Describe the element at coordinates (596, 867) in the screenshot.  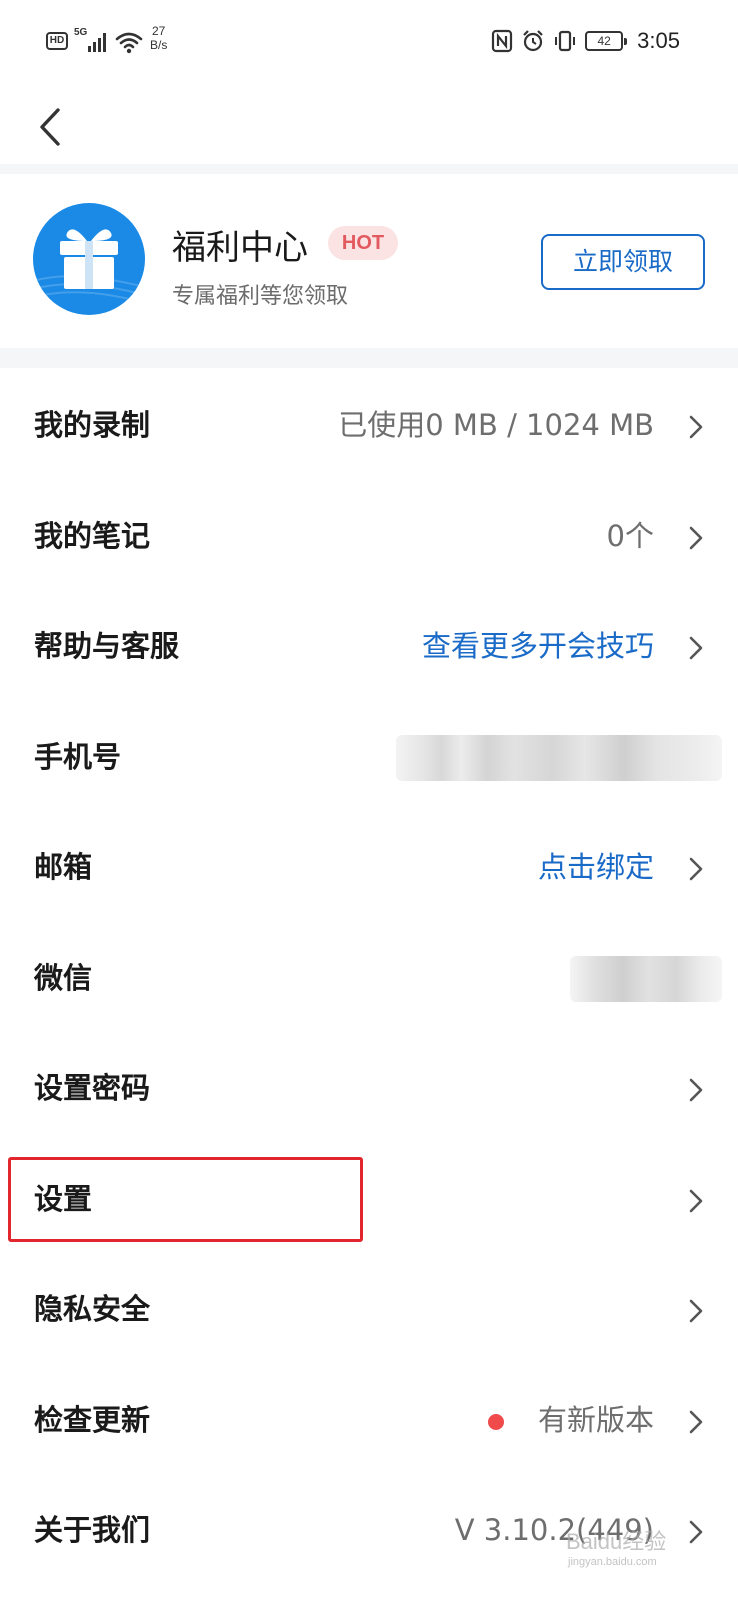
I see `bind-email-link: 点击绑定` at that location.